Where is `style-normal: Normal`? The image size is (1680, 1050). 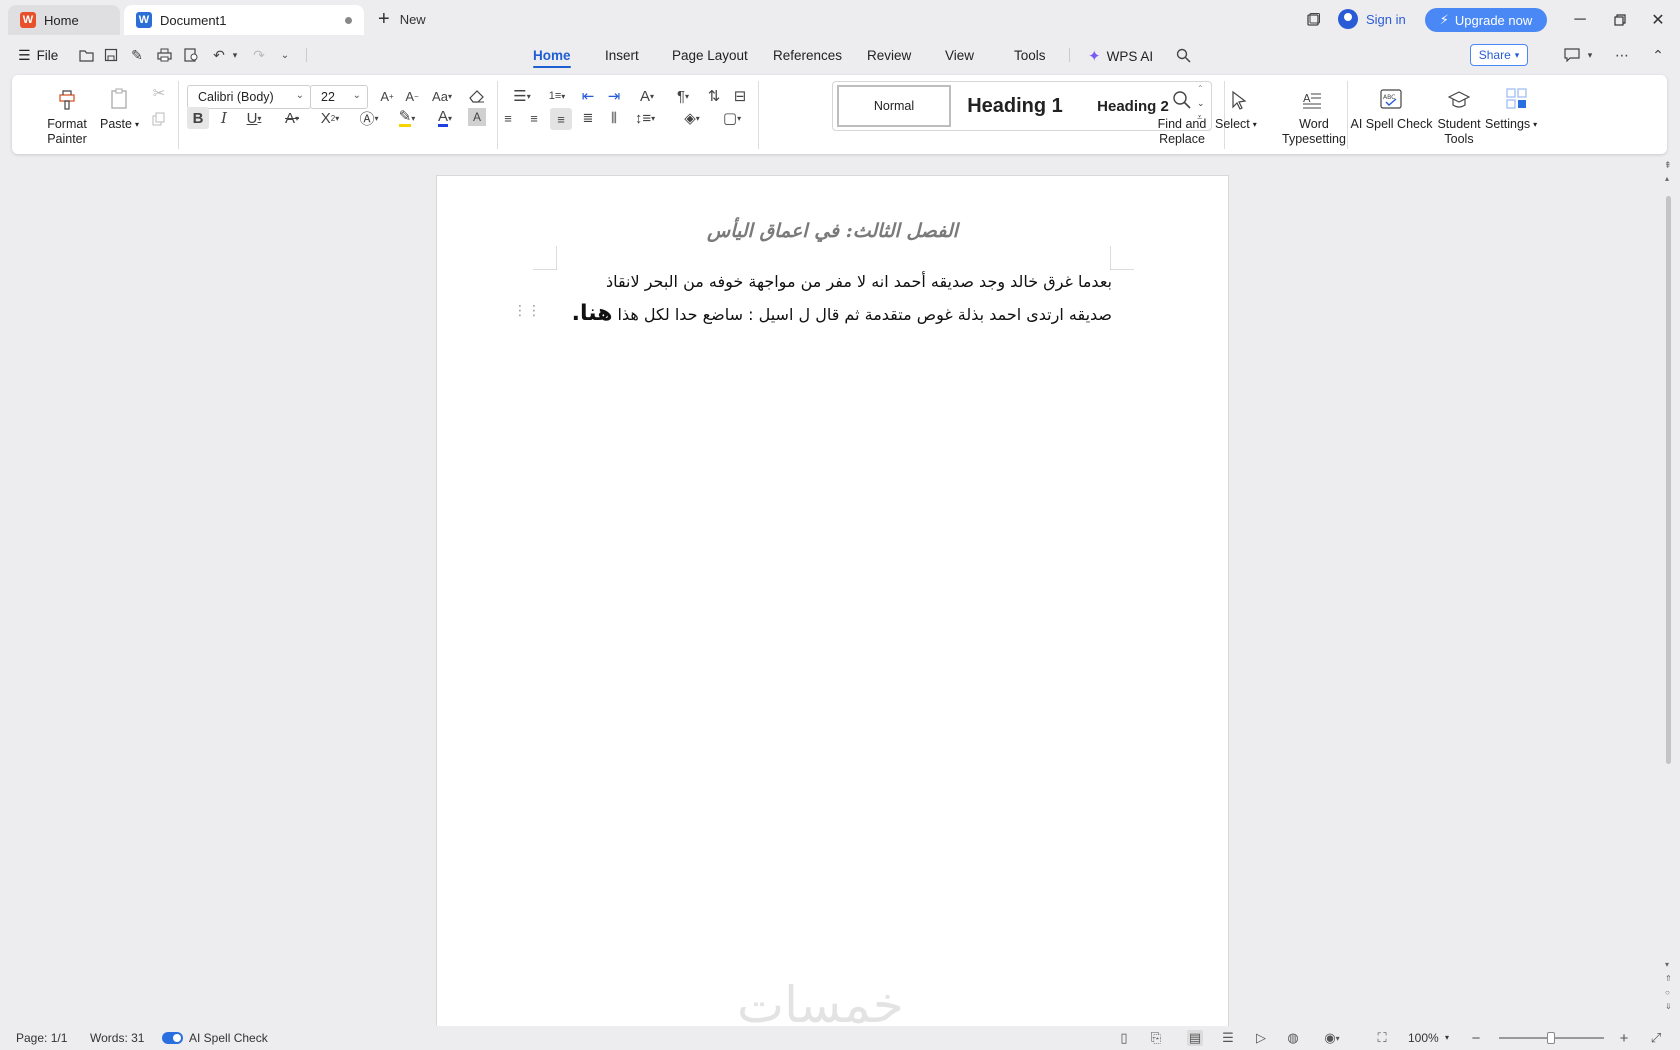
style-normal: Normal is located at coordinates (894, 106).